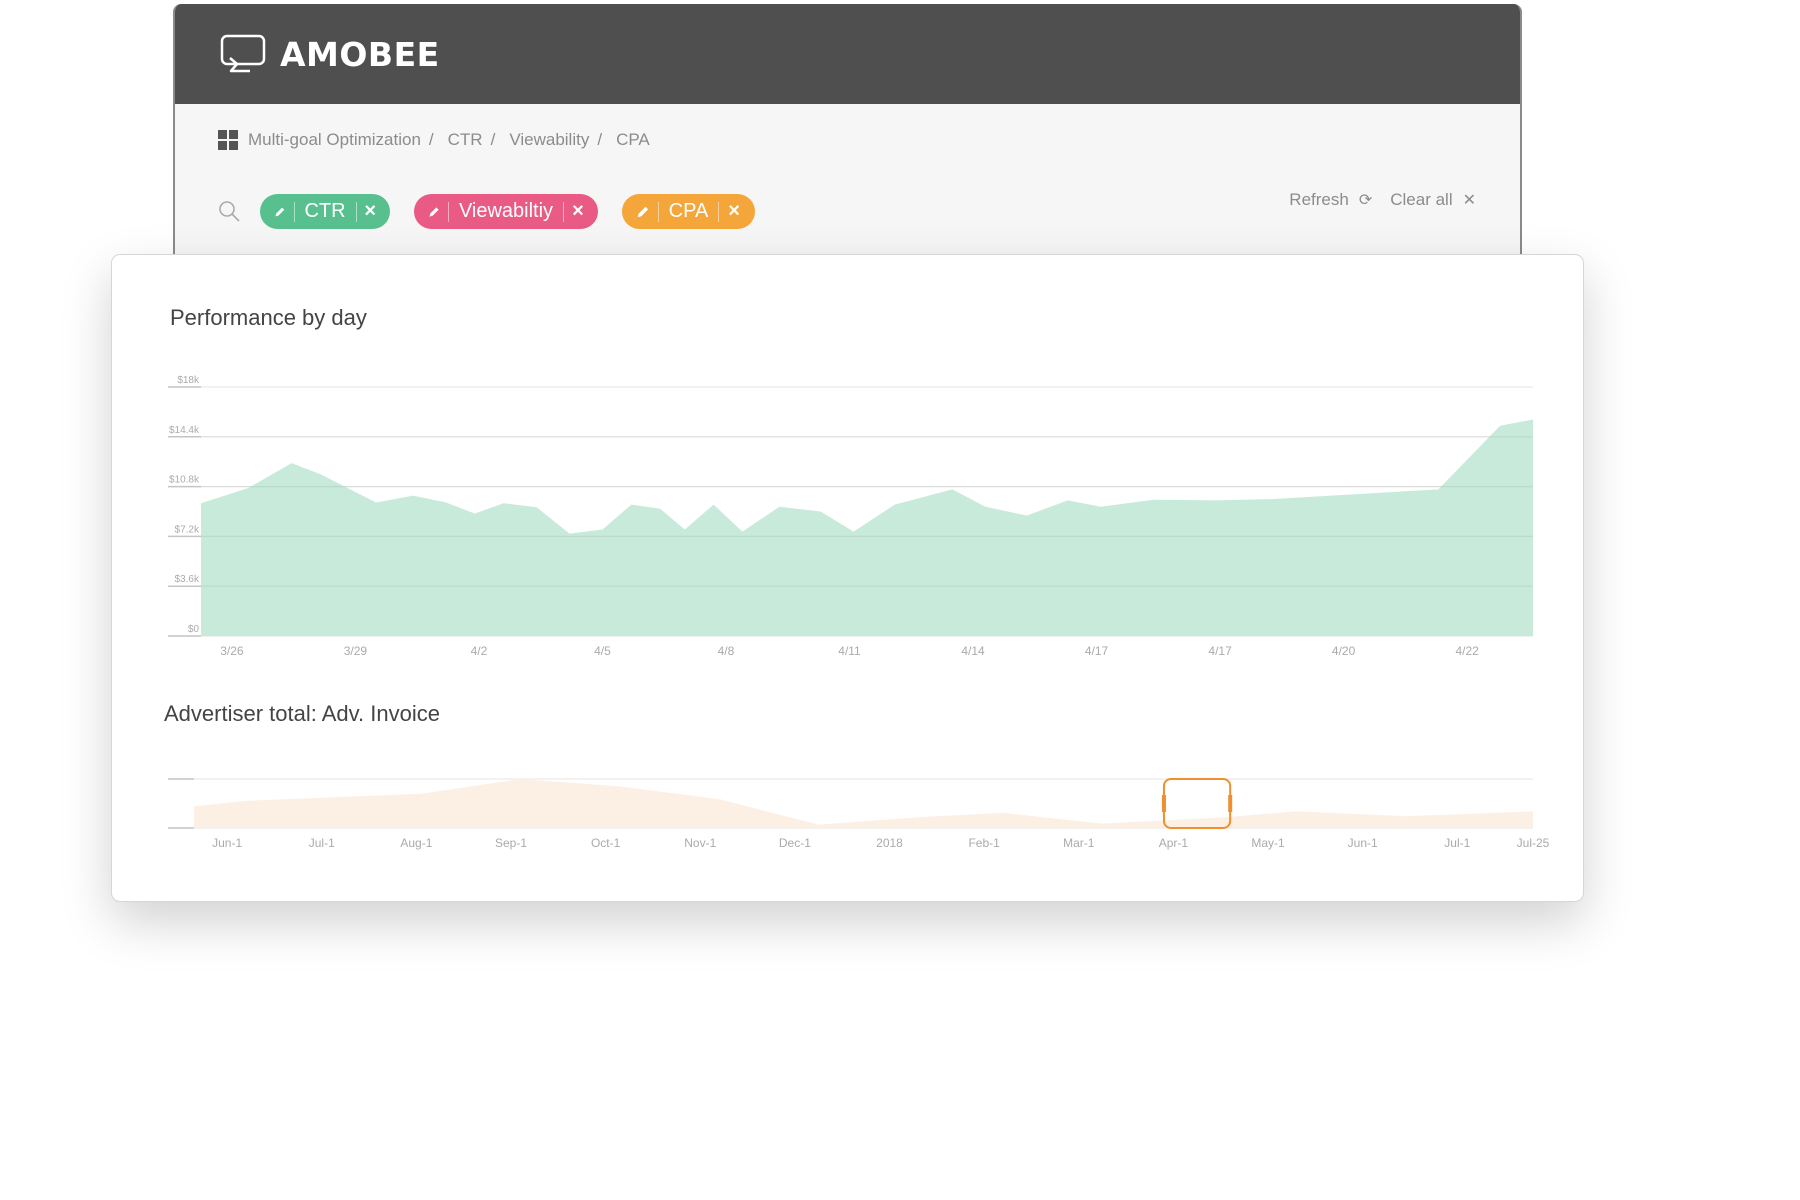 Image resolution: width=1800 pixels, height=1200 pixels. What do you see at coordinates (606, 843) in the screenshot?
I see `x-tick-label: Oct-1` at bounding box center [606, 843].